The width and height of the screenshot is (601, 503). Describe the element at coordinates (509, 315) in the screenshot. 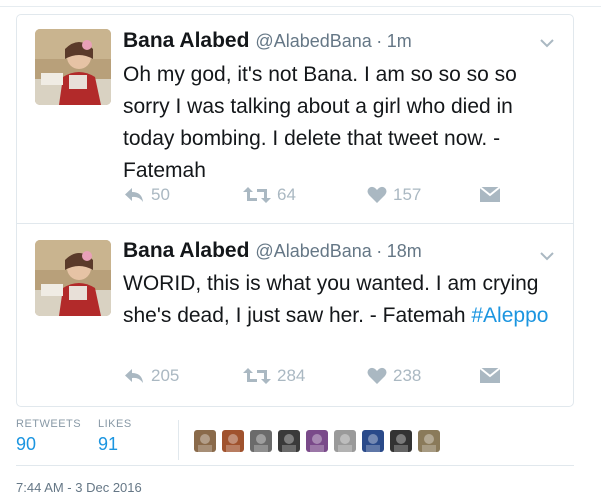

I see `hashtag-link: #Aleppo` at that location.